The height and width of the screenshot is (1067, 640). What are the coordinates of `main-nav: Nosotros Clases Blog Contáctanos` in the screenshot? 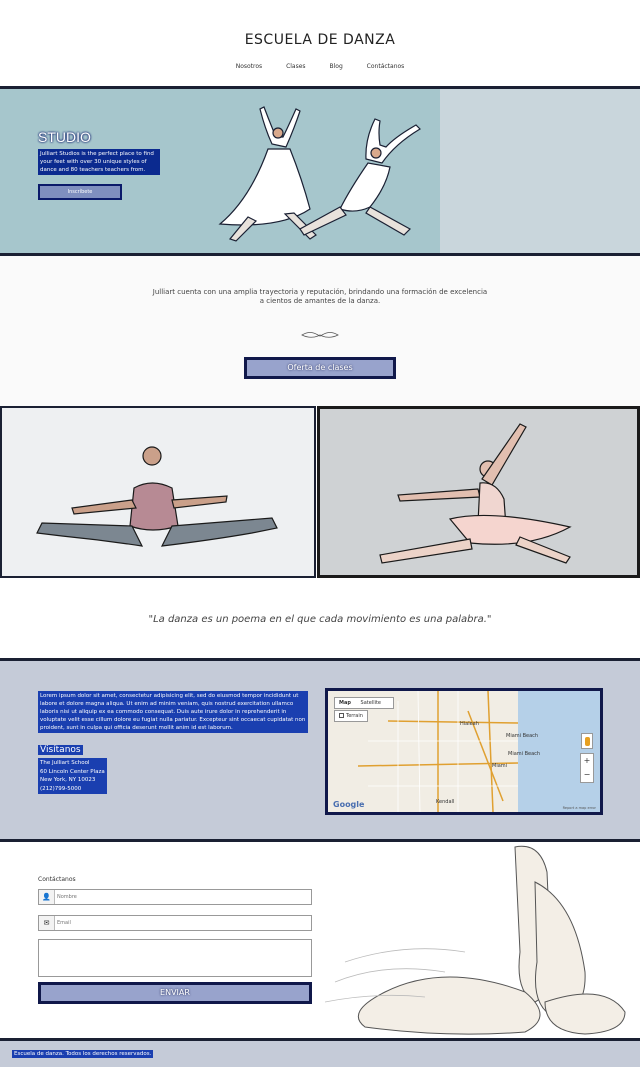 It's located at (320, 66).